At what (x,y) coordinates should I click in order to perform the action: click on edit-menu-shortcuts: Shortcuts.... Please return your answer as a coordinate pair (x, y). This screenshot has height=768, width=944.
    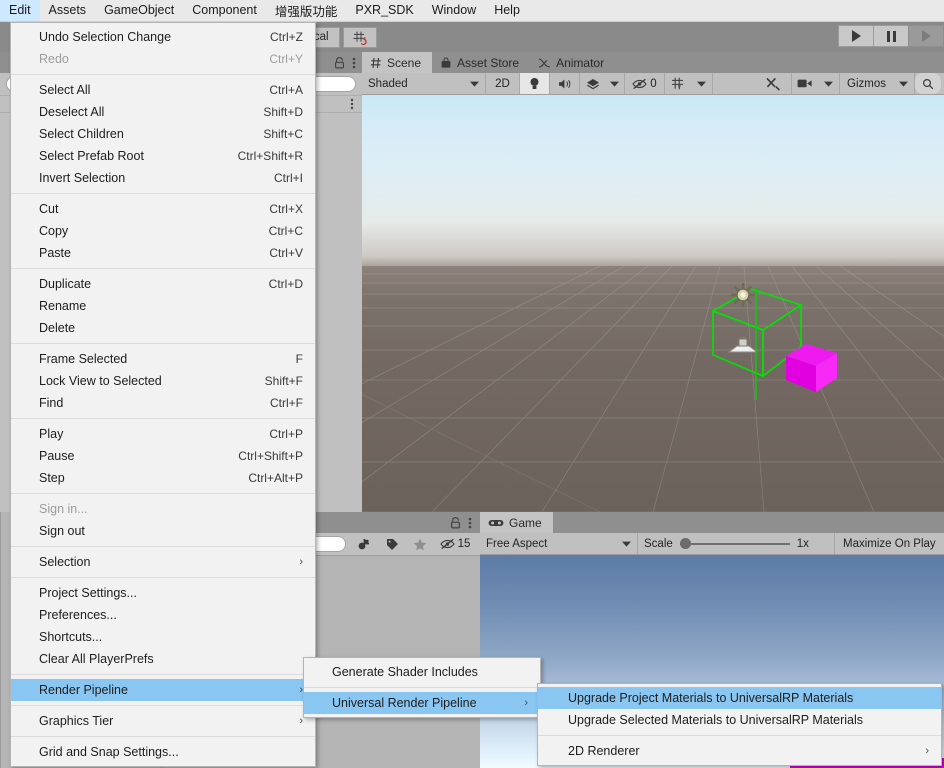
    Looking at the image, I should click on (163, 637).